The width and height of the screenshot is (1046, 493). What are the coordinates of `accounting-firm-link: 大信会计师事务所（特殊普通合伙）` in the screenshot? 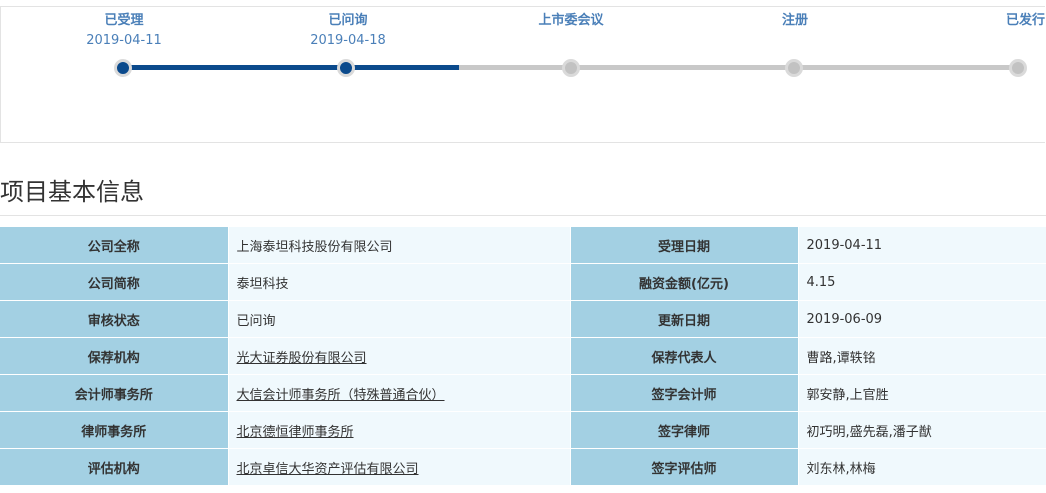 It's located at (341, 395).